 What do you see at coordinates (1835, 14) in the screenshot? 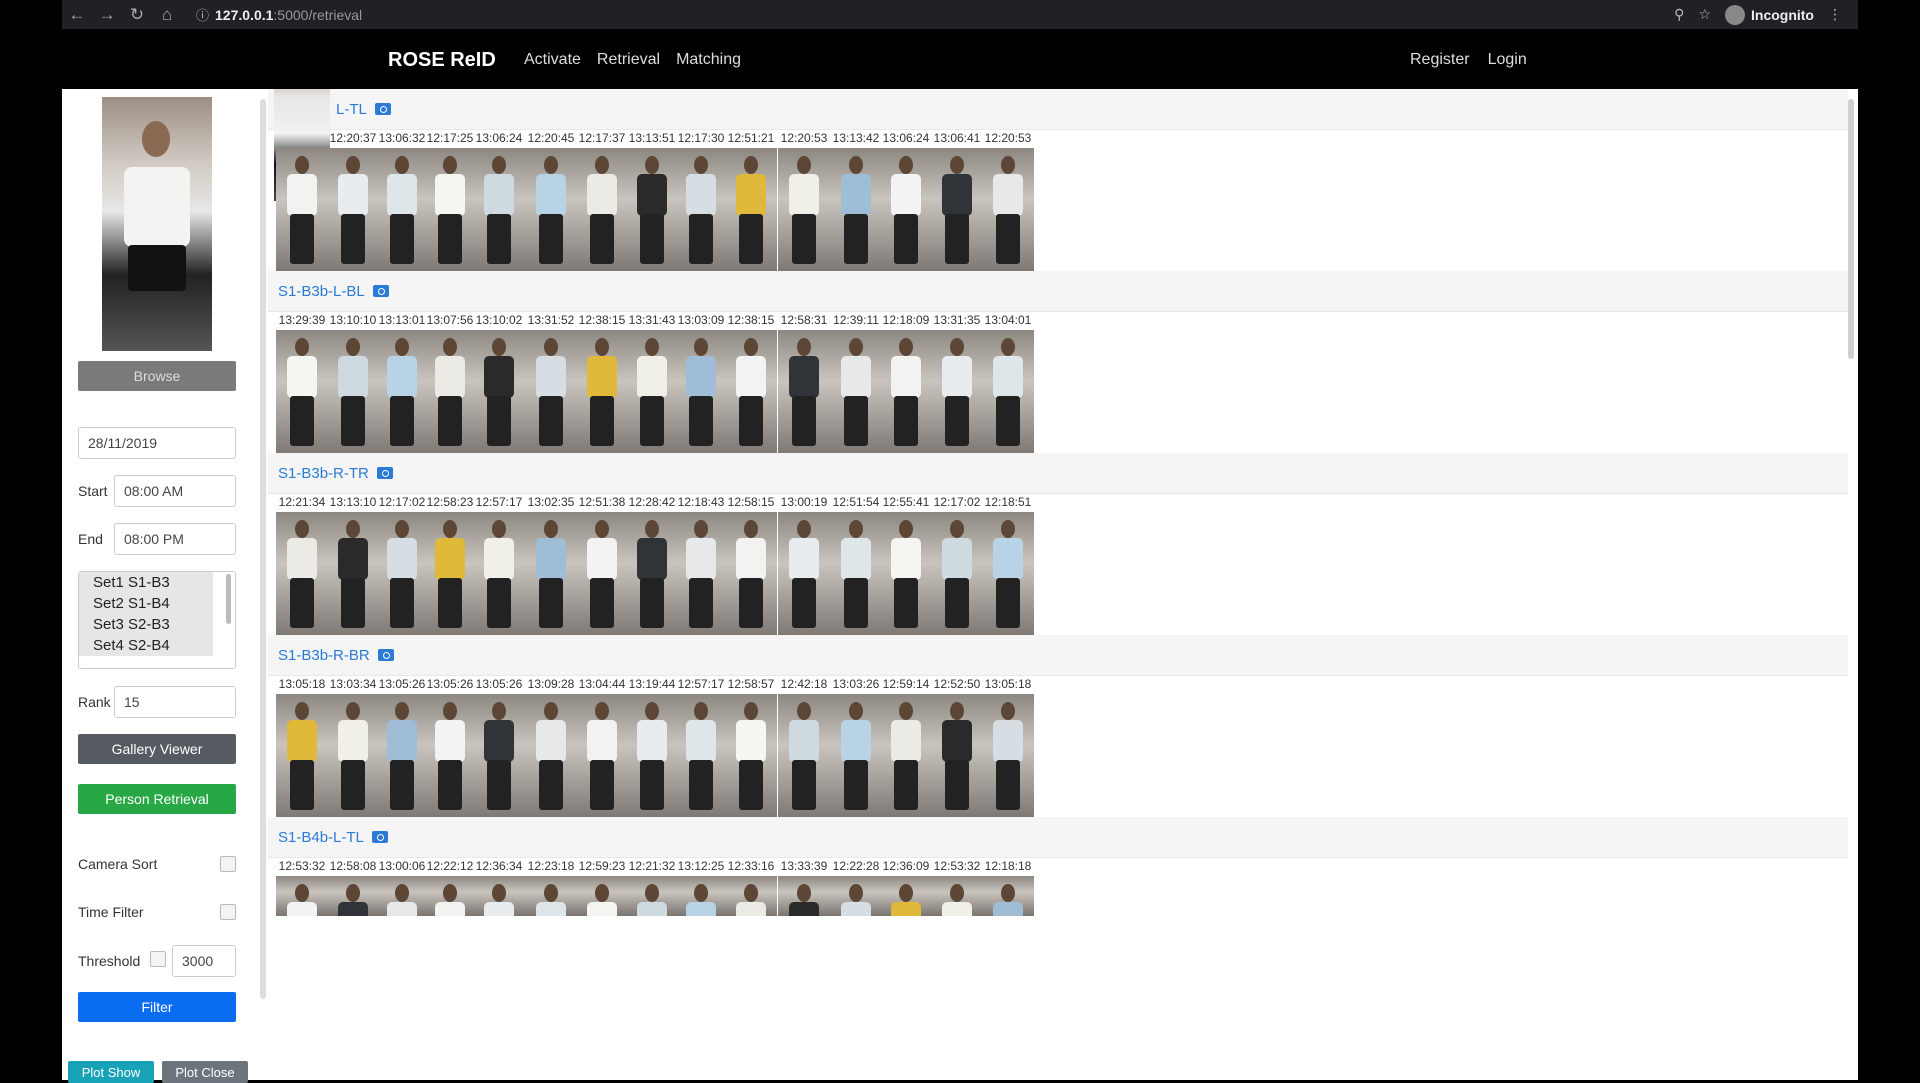
I see `menu-icon: ⋮` at bounding box center [1835, 14].